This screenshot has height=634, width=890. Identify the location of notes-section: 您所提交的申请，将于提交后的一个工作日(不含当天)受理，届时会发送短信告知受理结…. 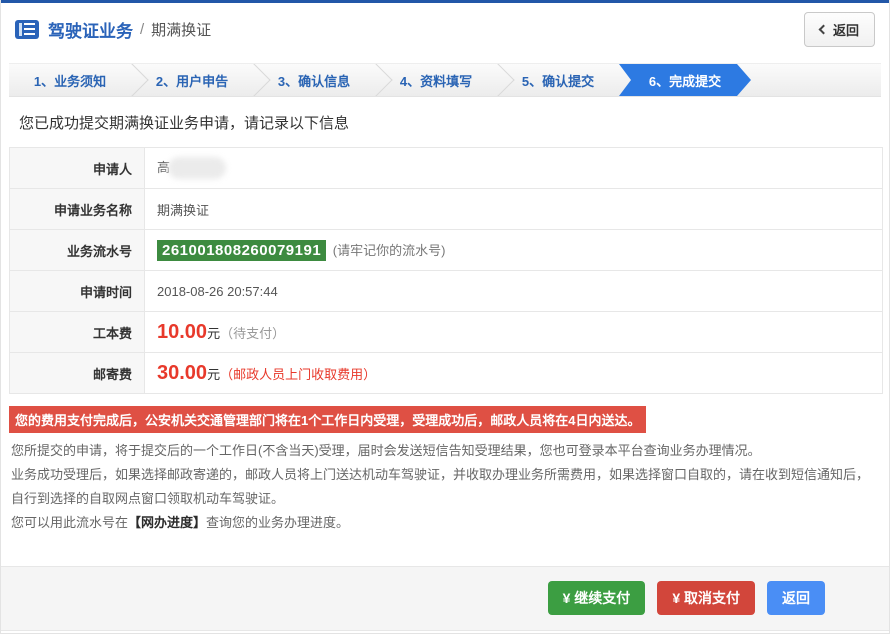
(445, 487).